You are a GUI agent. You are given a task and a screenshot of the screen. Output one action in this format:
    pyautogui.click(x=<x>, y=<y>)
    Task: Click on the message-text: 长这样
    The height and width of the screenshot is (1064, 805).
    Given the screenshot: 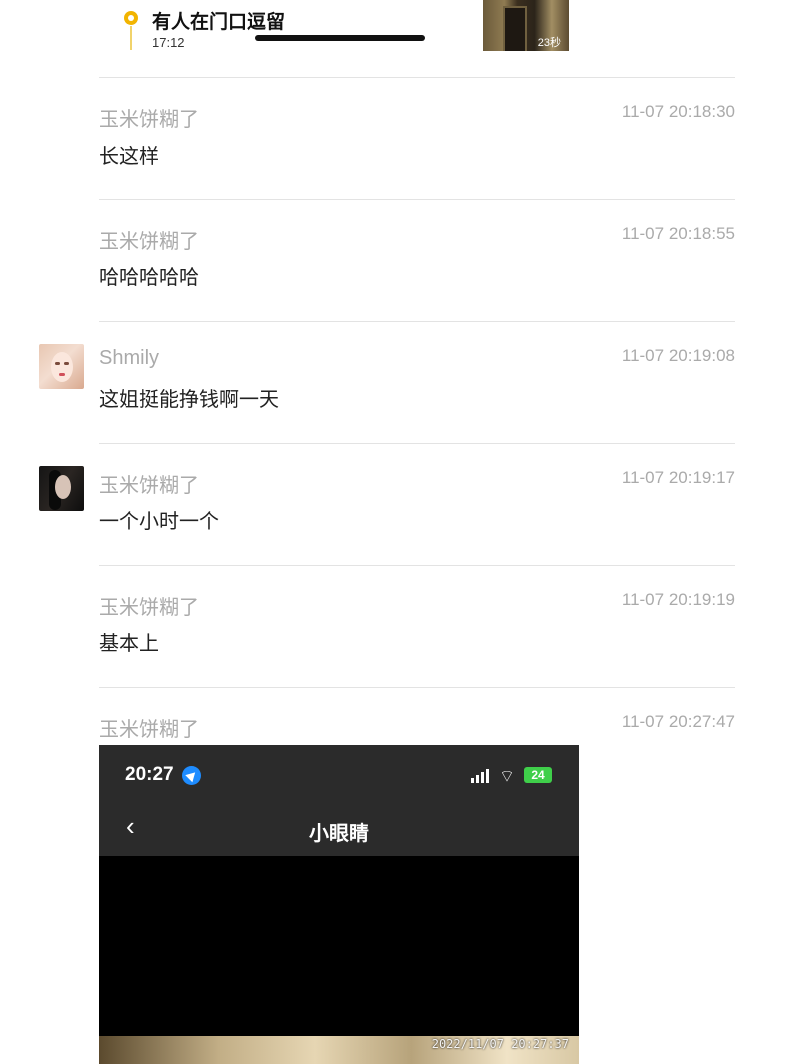 What is the action you would take?
    pyautogui.click(x=129, y=157)
    